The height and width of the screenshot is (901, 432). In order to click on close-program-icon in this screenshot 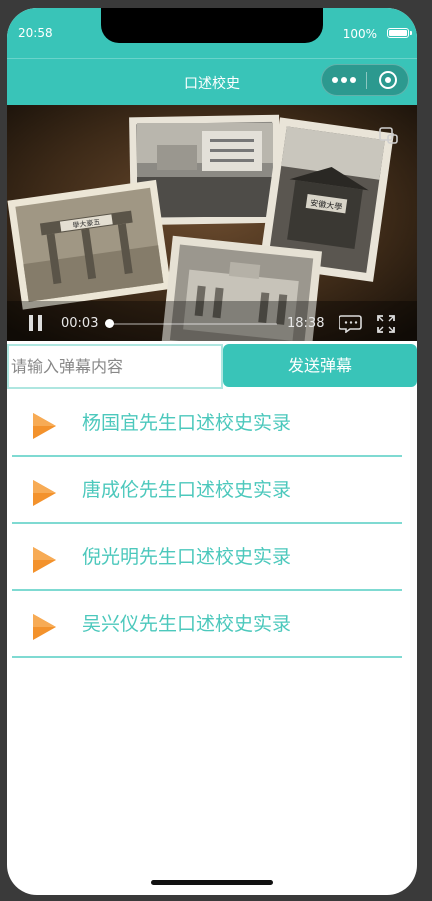, I will do `click(388, 80)`.